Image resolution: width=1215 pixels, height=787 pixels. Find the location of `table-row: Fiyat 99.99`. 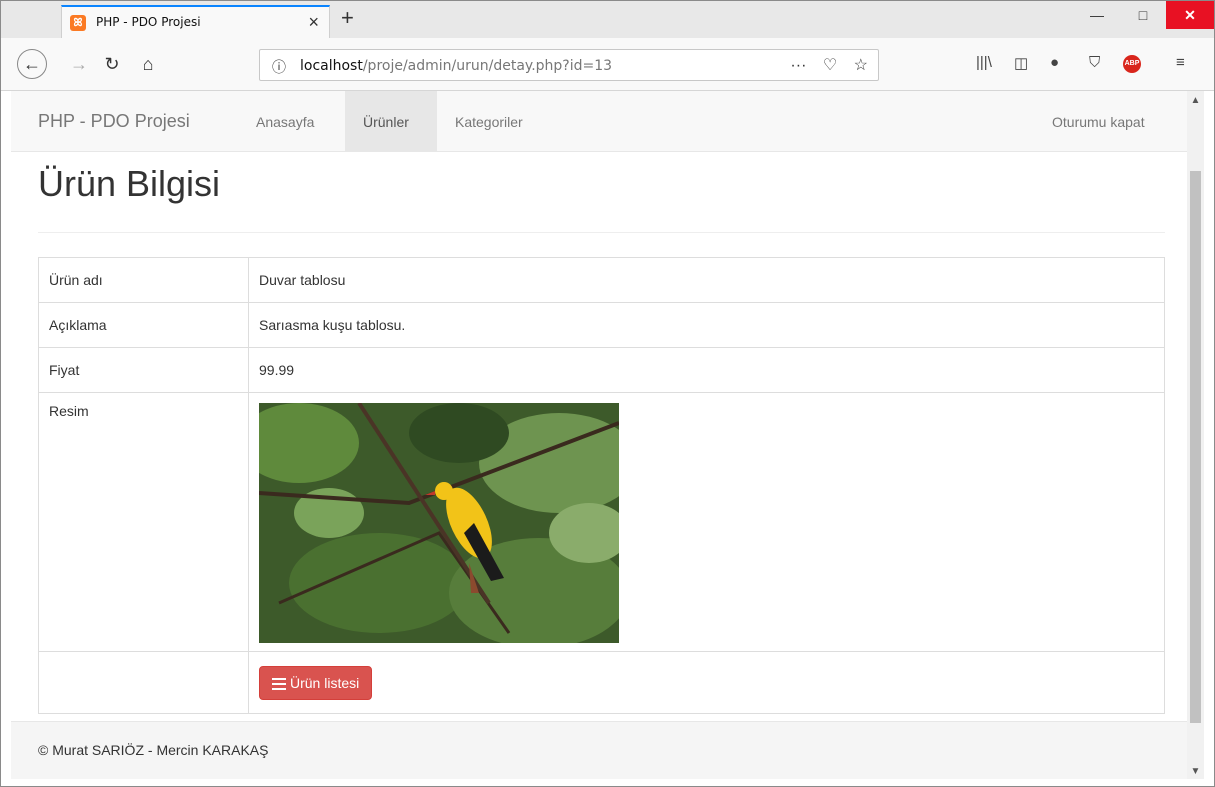

table-row: Fiyat 99.99 is located at coordinates (601, 370).